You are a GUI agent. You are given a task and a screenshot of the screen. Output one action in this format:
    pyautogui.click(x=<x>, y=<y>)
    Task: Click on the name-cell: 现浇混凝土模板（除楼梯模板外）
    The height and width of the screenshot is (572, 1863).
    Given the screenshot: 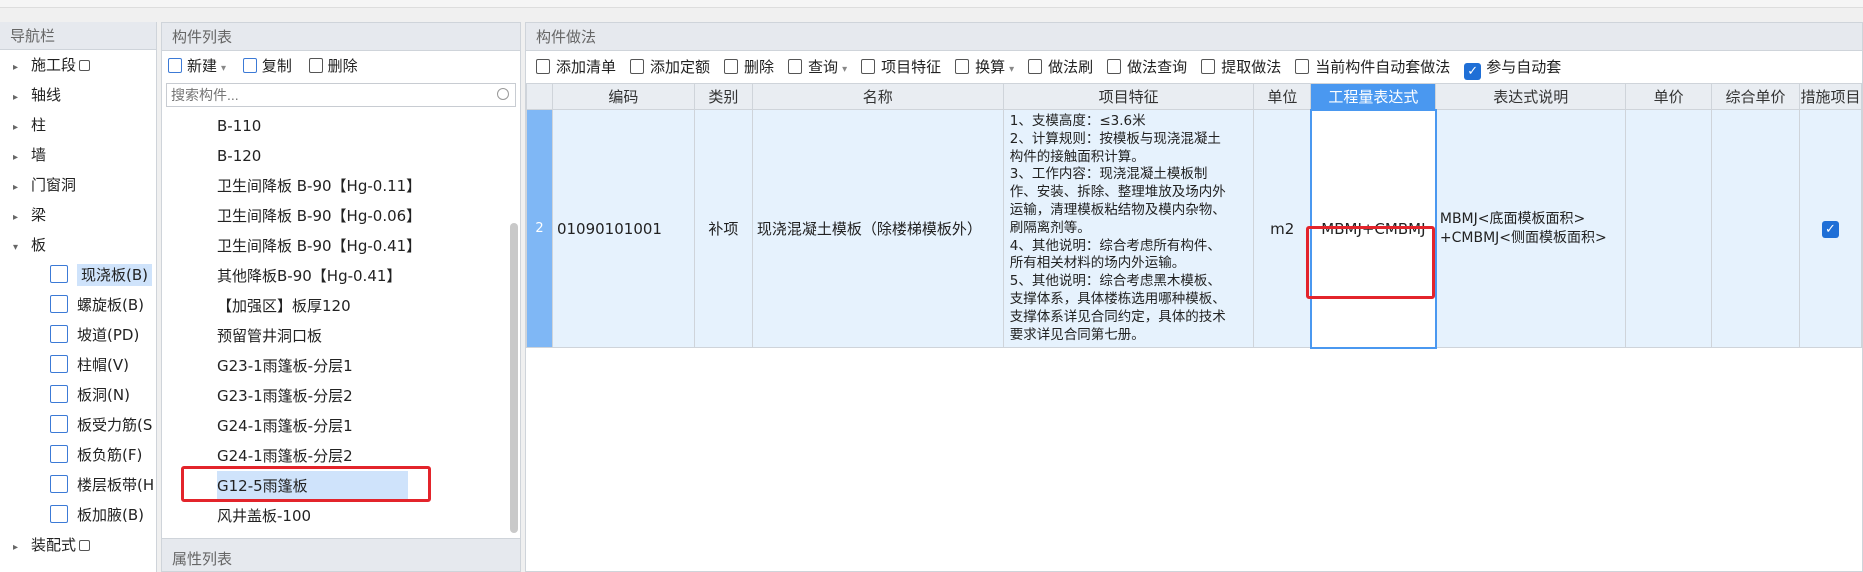 What is the action you would take?
    pyautogui.click(x=877, y=228)
    